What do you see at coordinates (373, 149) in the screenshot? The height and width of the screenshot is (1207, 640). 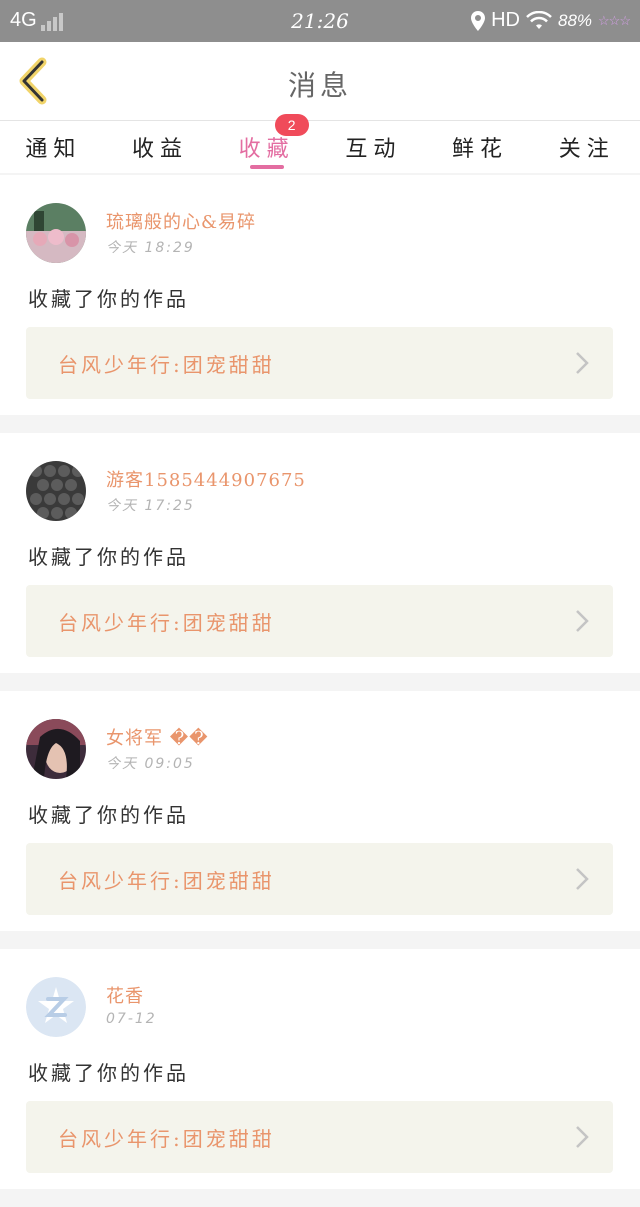 I see `tab-label: 互动` at bounding box center [373, 149].